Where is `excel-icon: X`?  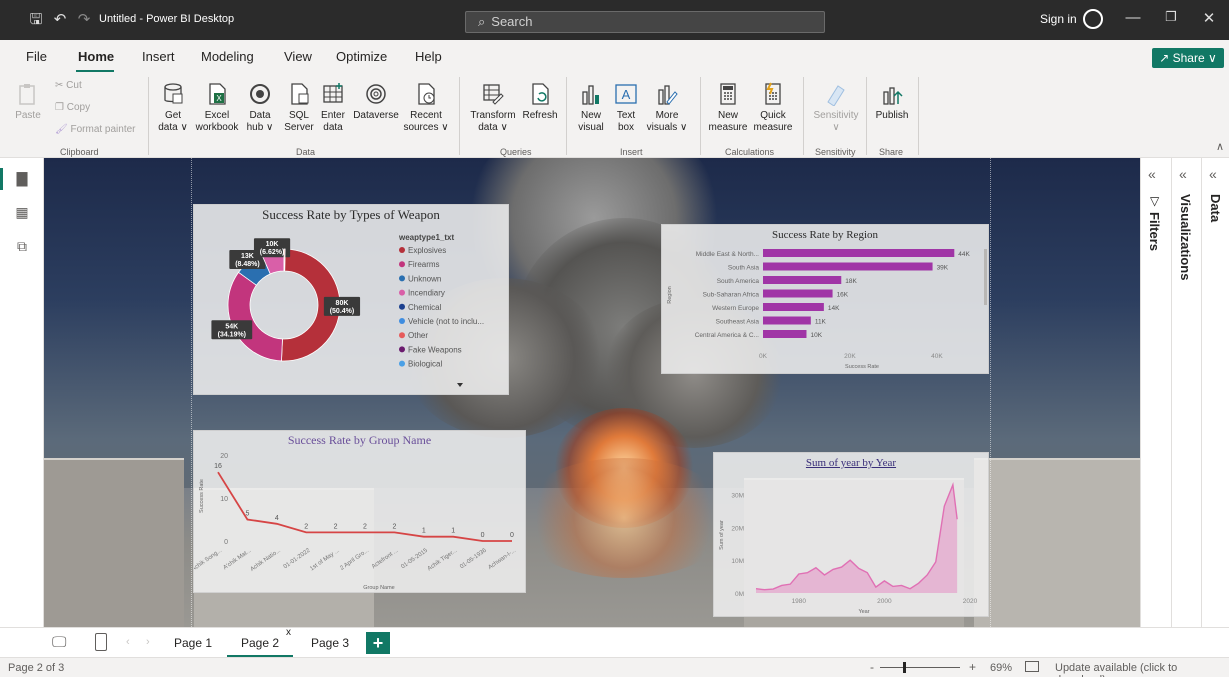
excel-icon: X is located at coordinates (217, 94).